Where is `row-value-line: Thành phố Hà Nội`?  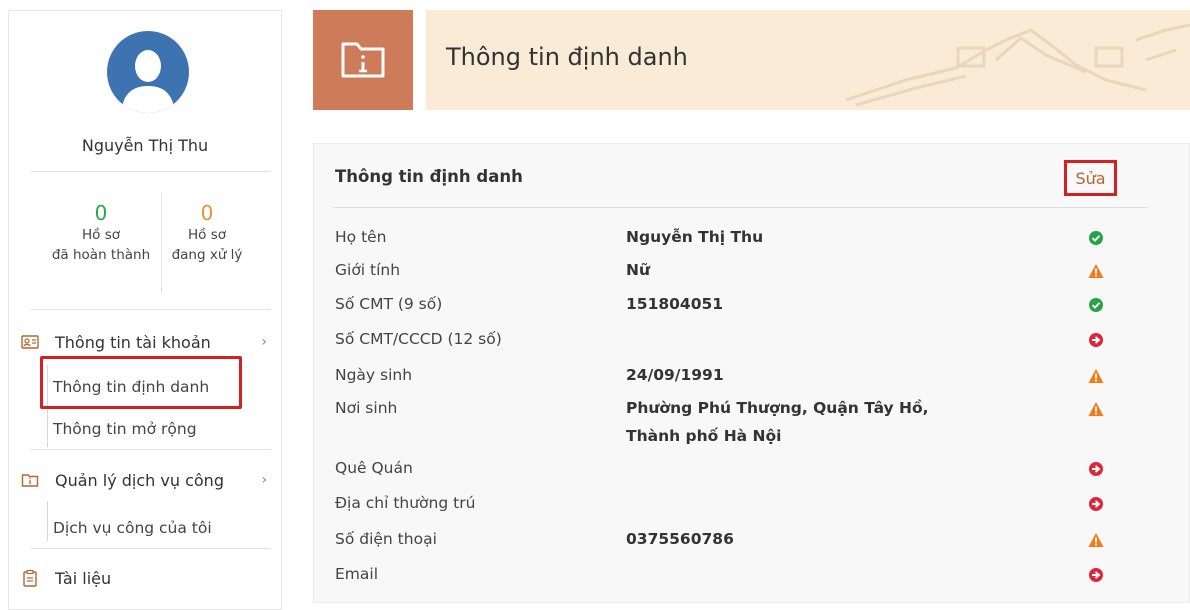
row-value-line: Thành phố Hà Nội is located at coordinates (704, 436).